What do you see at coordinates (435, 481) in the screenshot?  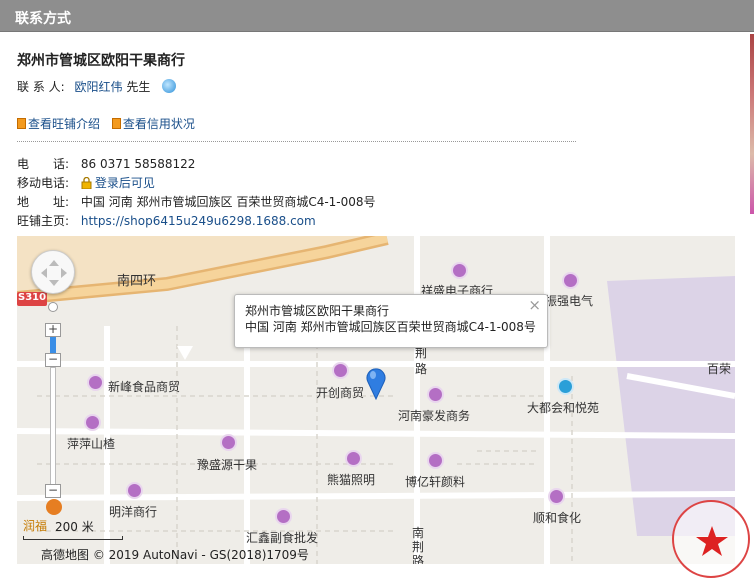 I see `poi-boyixuan: 博亿轩颜料` at bounding box center [435, 481].